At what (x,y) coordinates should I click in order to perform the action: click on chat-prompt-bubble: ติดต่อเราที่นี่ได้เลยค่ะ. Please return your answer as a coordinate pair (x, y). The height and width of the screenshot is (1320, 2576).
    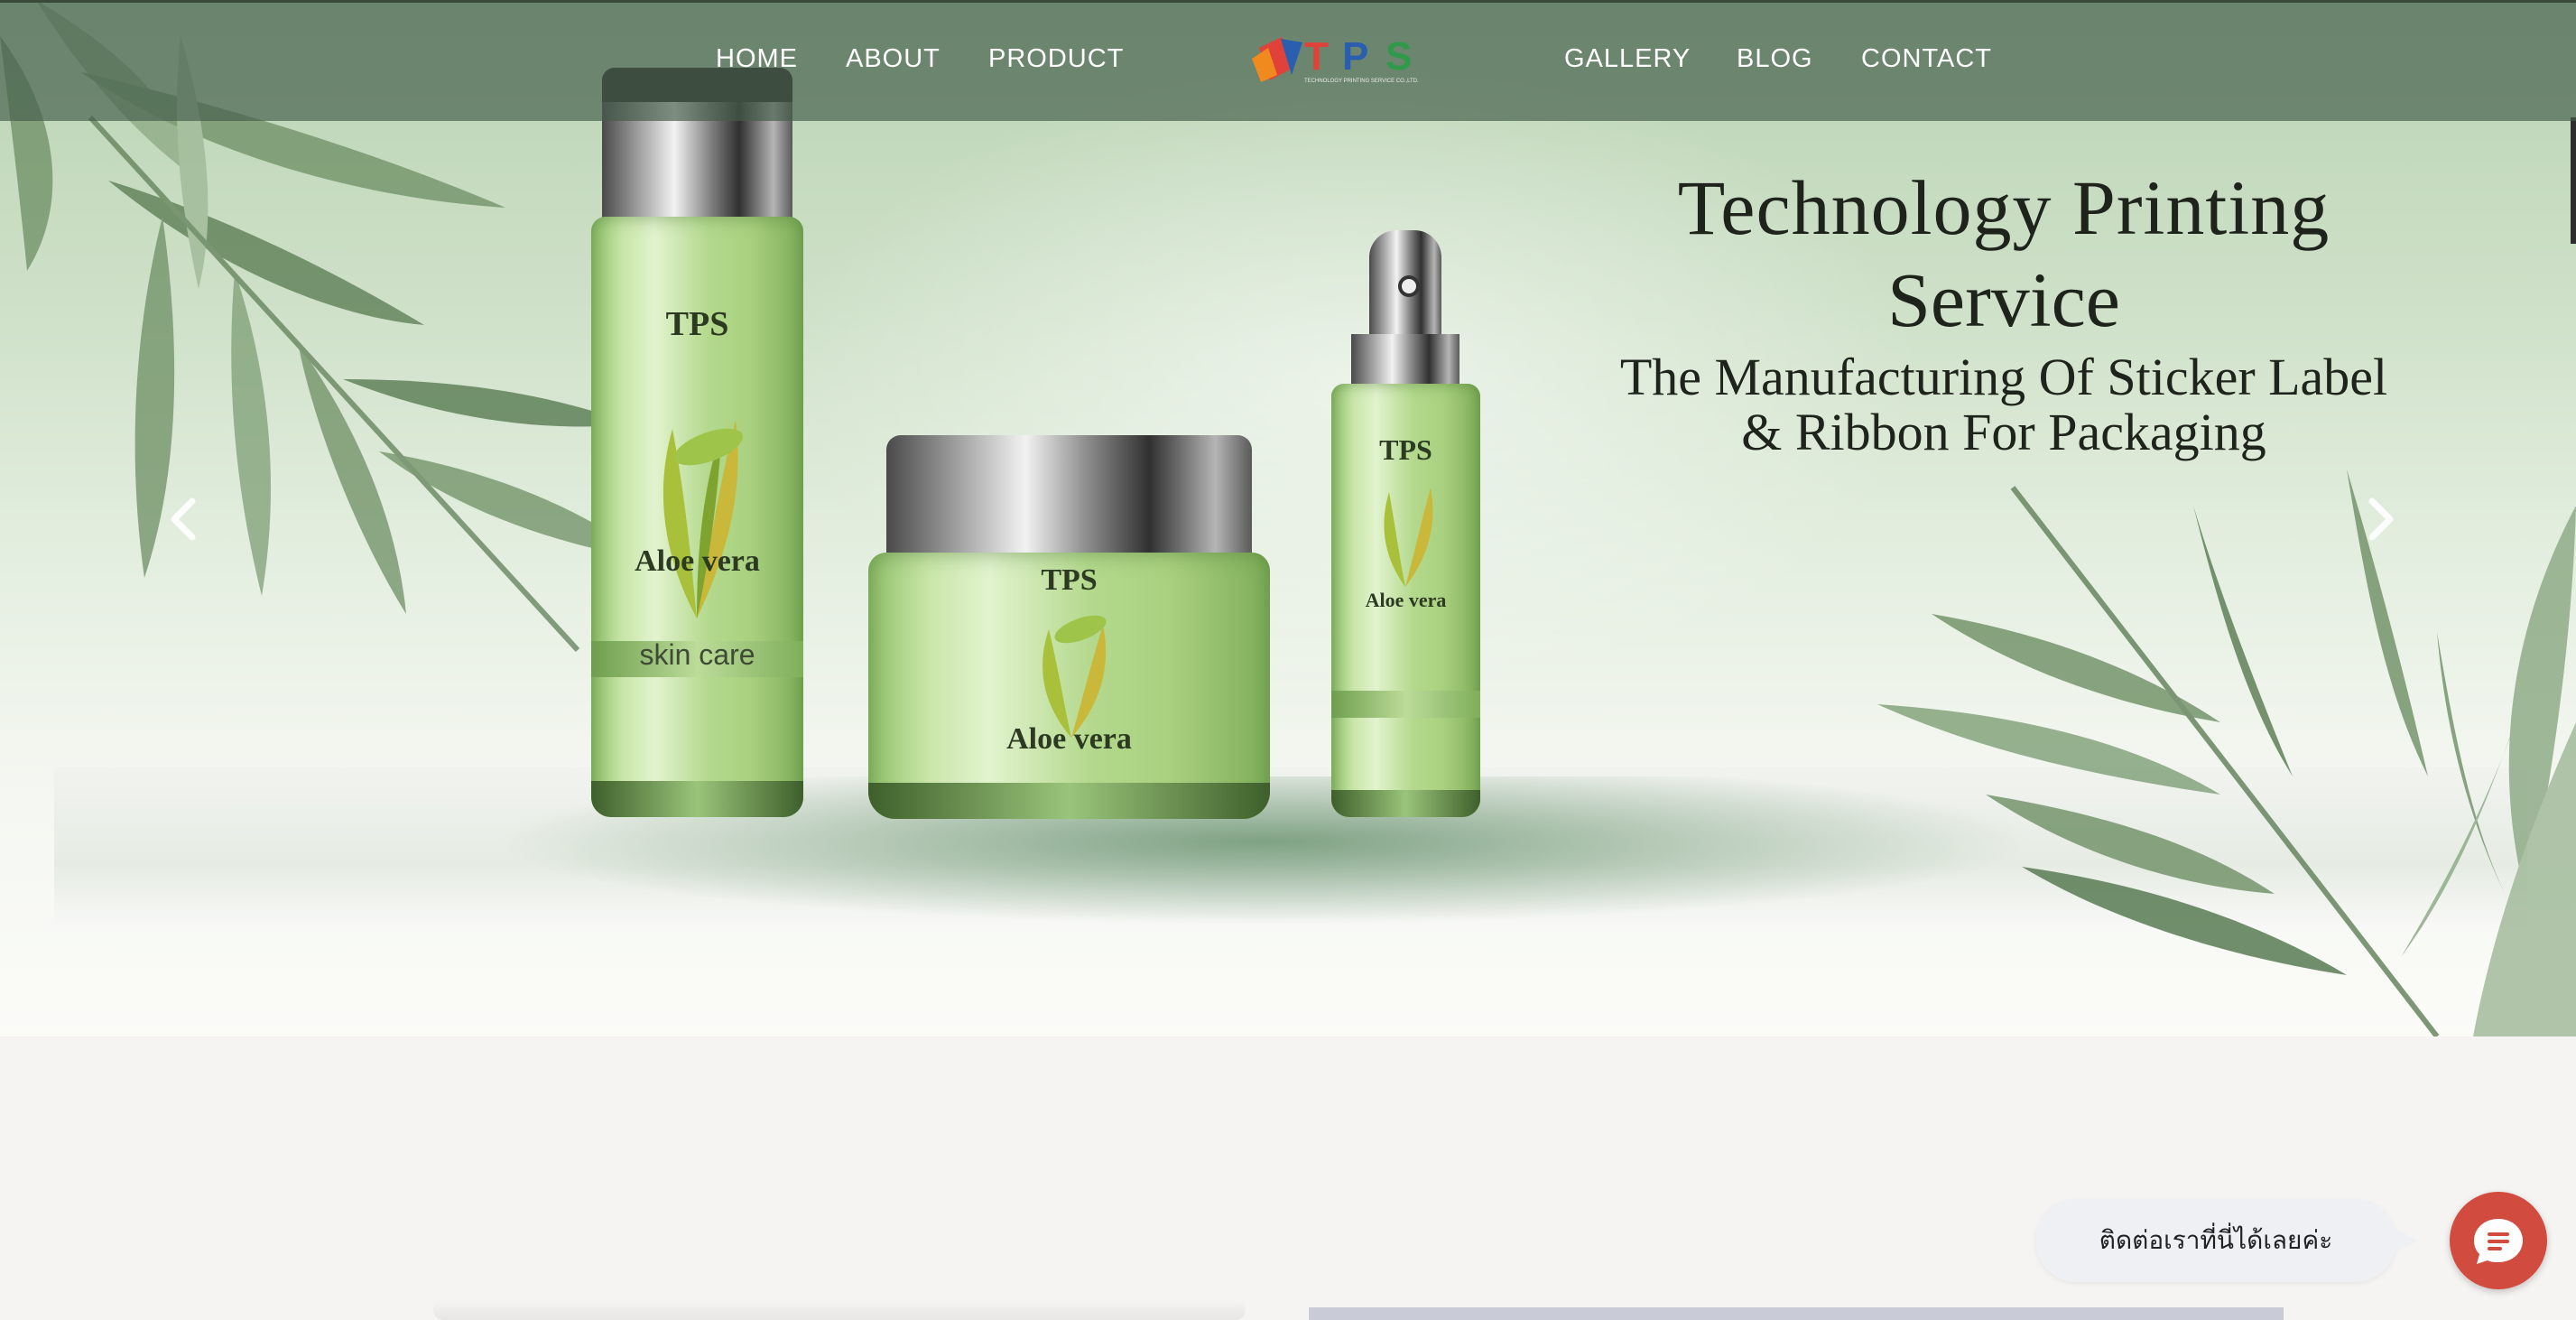
    Looking at the image, I should click on (2226, 1241).